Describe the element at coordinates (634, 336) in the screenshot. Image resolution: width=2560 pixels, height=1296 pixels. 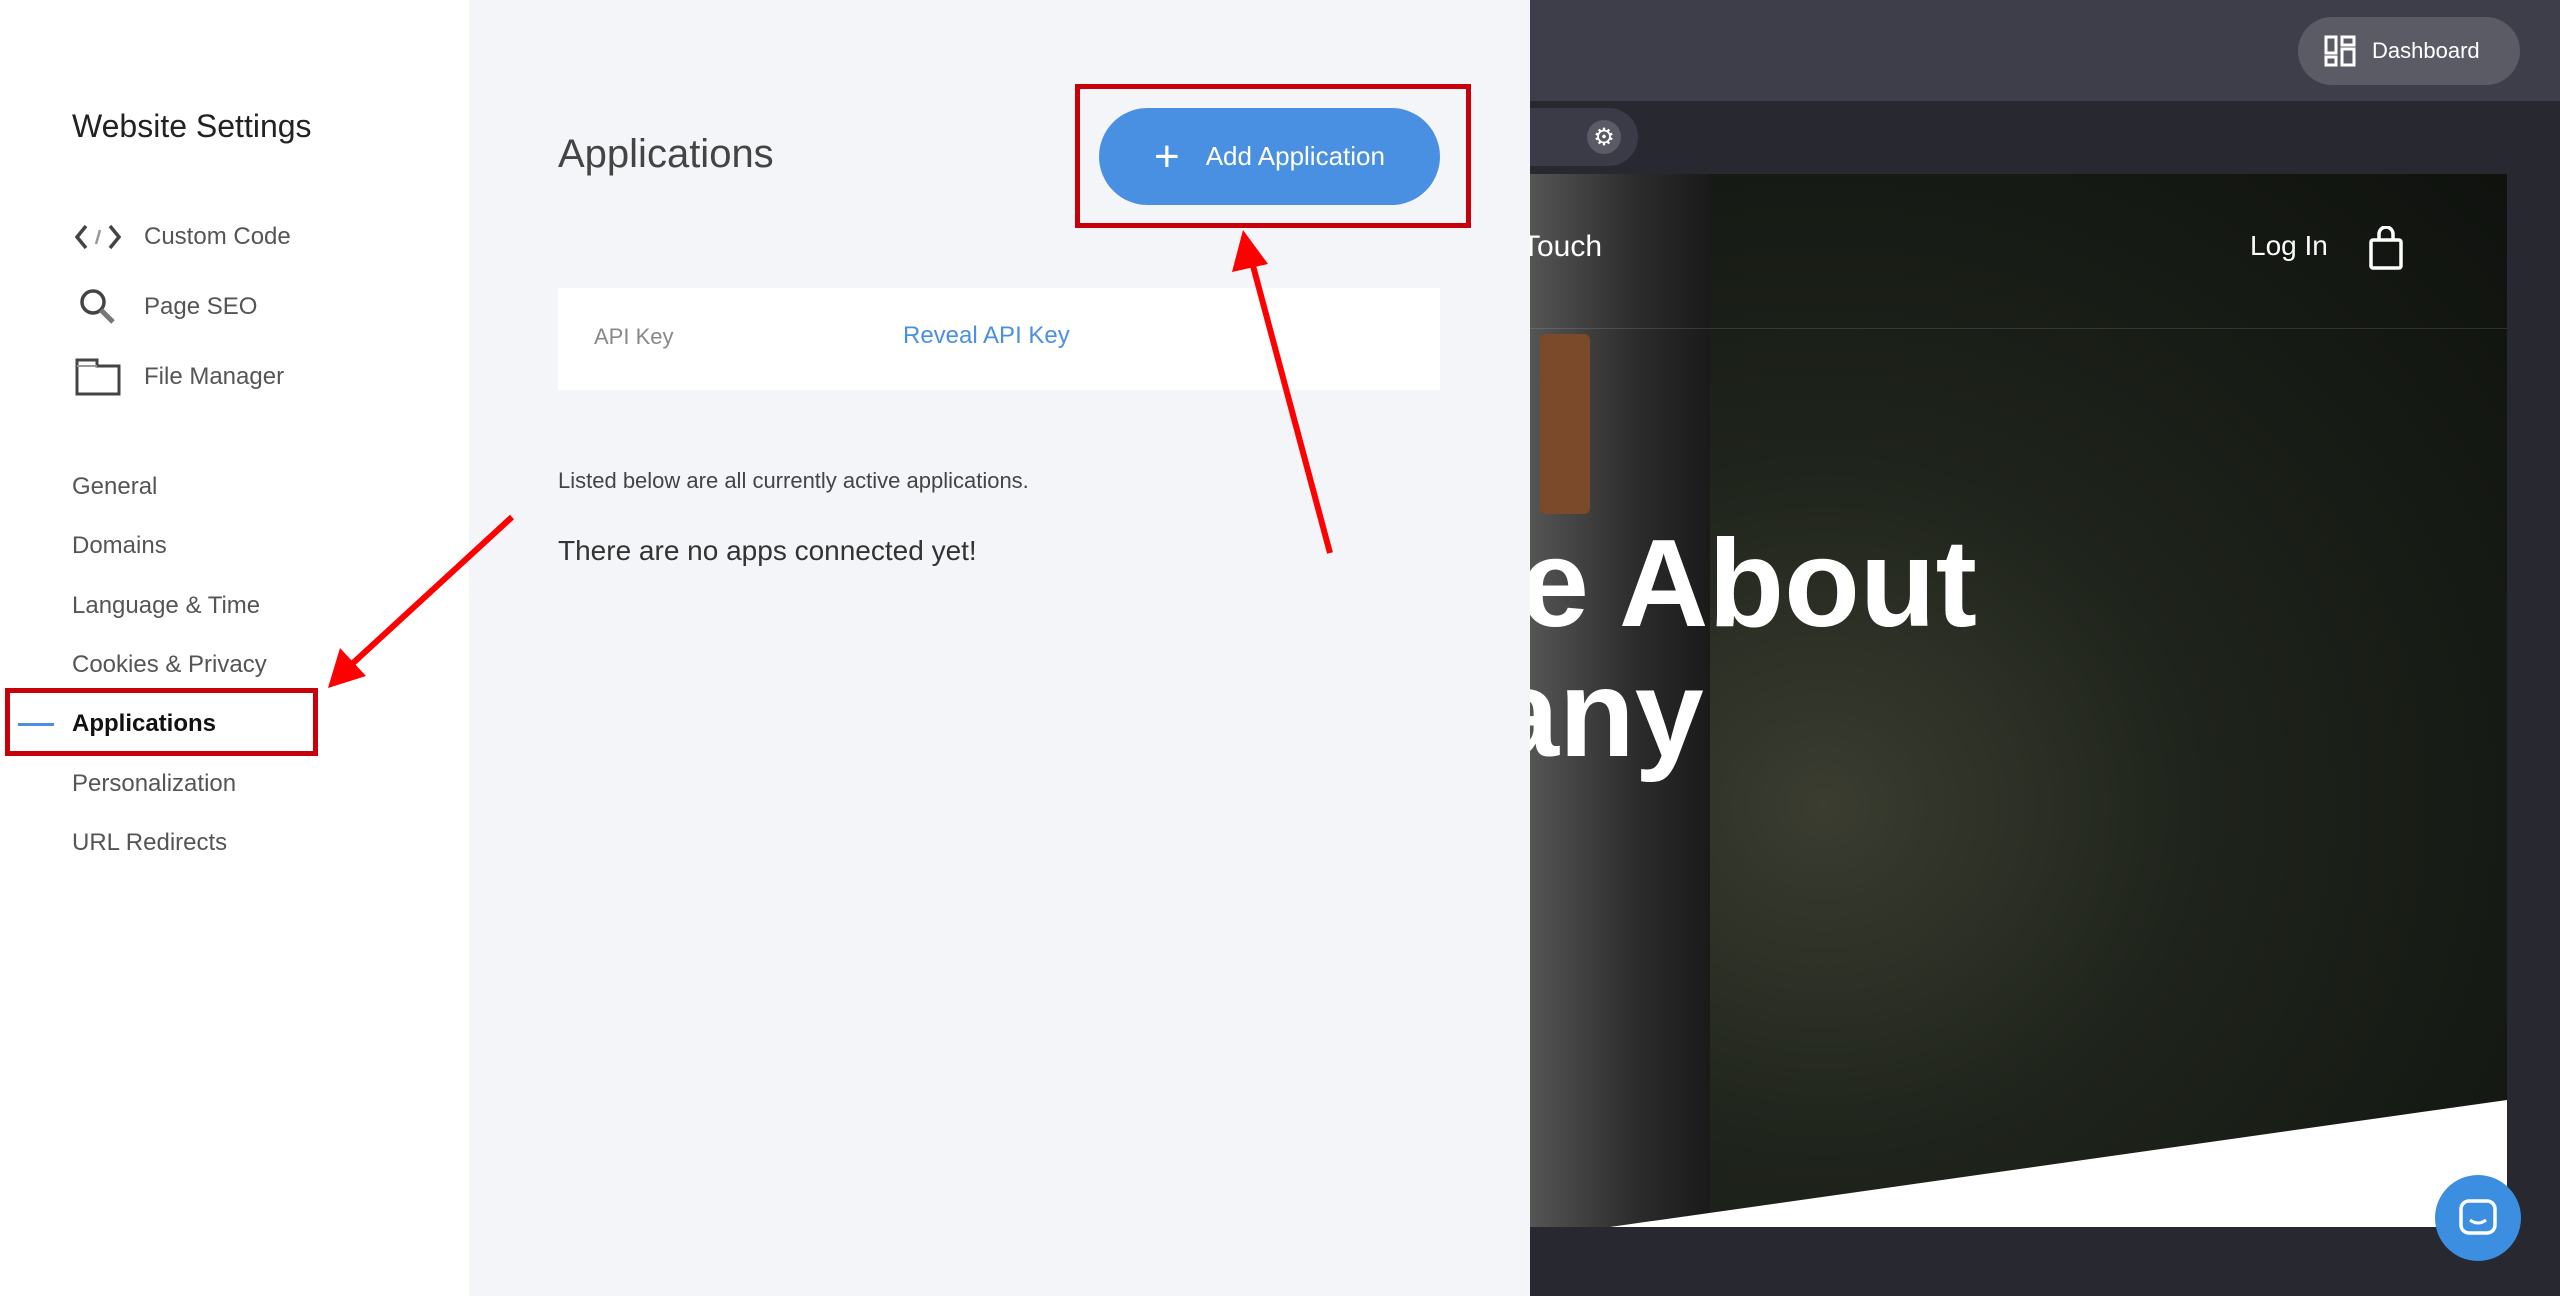
I see `api-key-label: API Key` at that location.